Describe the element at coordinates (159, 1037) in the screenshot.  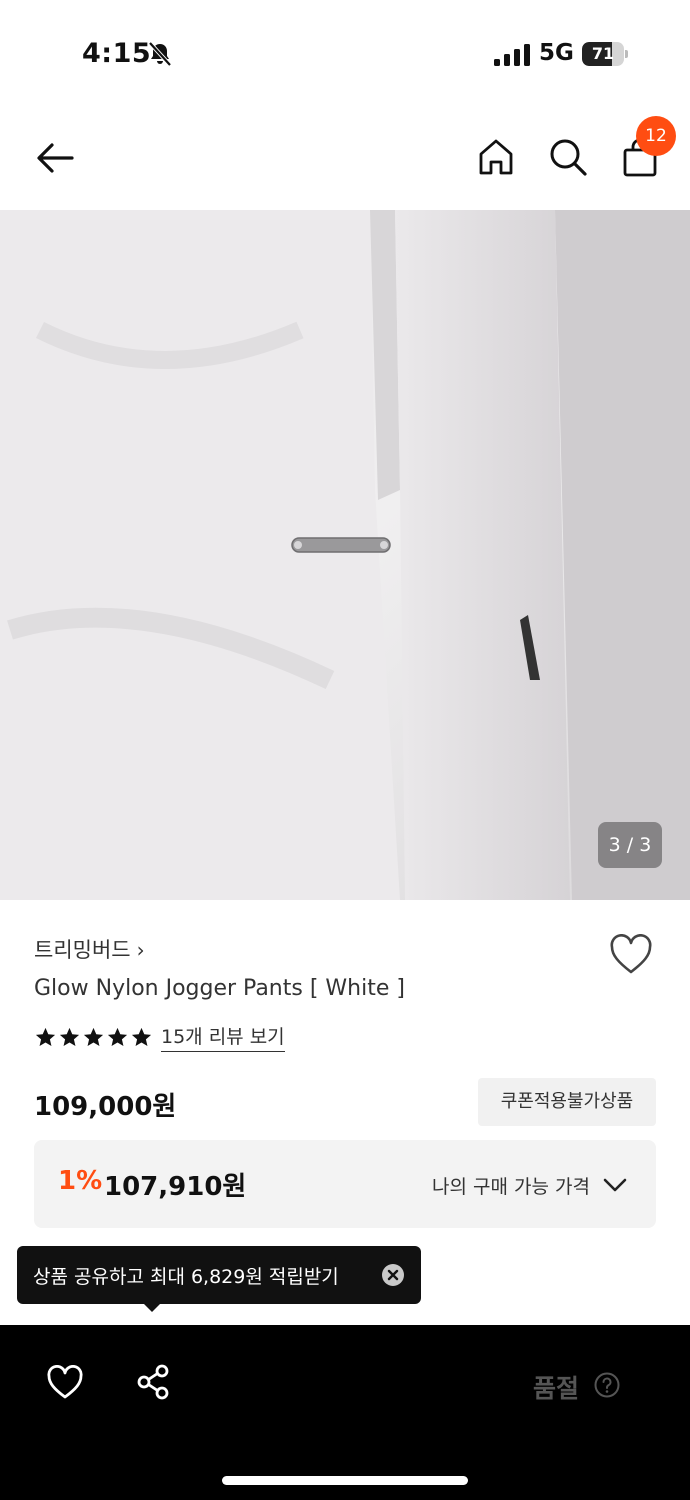
I see `rating-row: 15개 리뷰 보기` at that location.